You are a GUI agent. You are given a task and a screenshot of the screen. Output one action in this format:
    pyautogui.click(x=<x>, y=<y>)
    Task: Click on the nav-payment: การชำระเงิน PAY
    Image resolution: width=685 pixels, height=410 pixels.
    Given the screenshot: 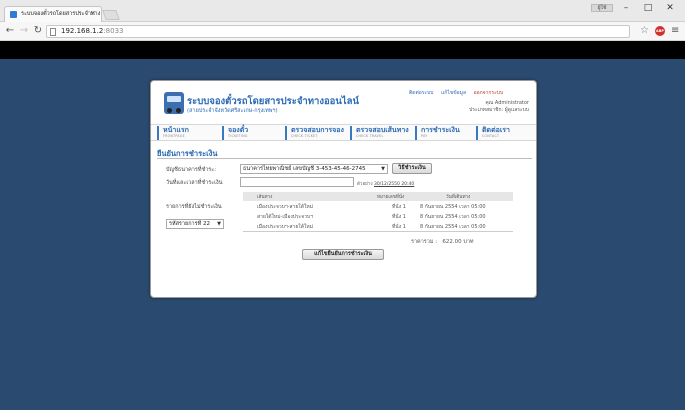 What is the action you would take?
    pyautogui.click(x=437, y=133)
    